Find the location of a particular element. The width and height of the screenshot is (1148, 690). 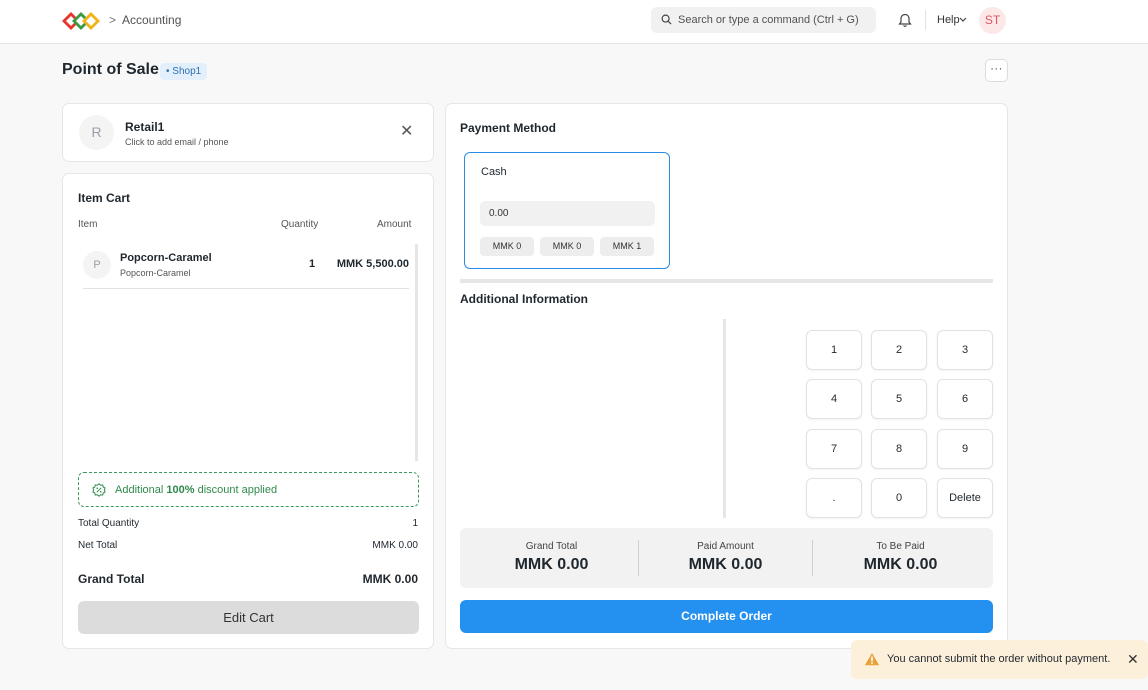

summary-paid-amount: Paid Amount MMK 0.00 is located at coordinates (725, 558).